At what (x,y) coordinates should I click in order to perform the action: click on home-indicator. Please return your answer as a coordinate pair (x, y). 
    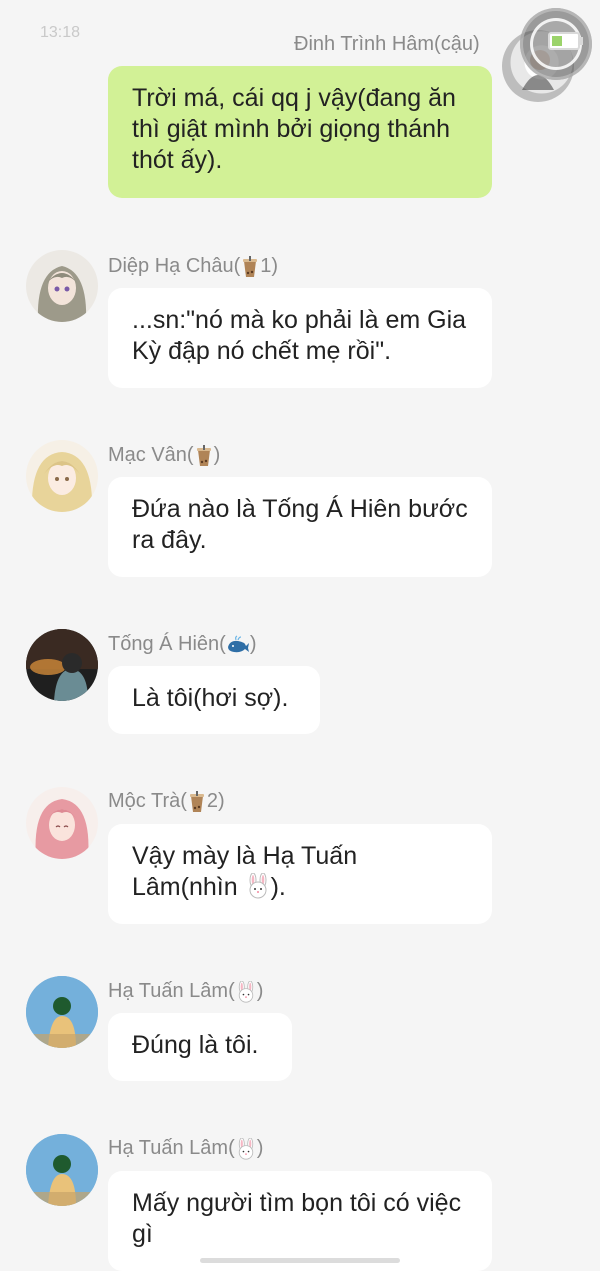
    Looking at the image, I should click on (300, 1260).